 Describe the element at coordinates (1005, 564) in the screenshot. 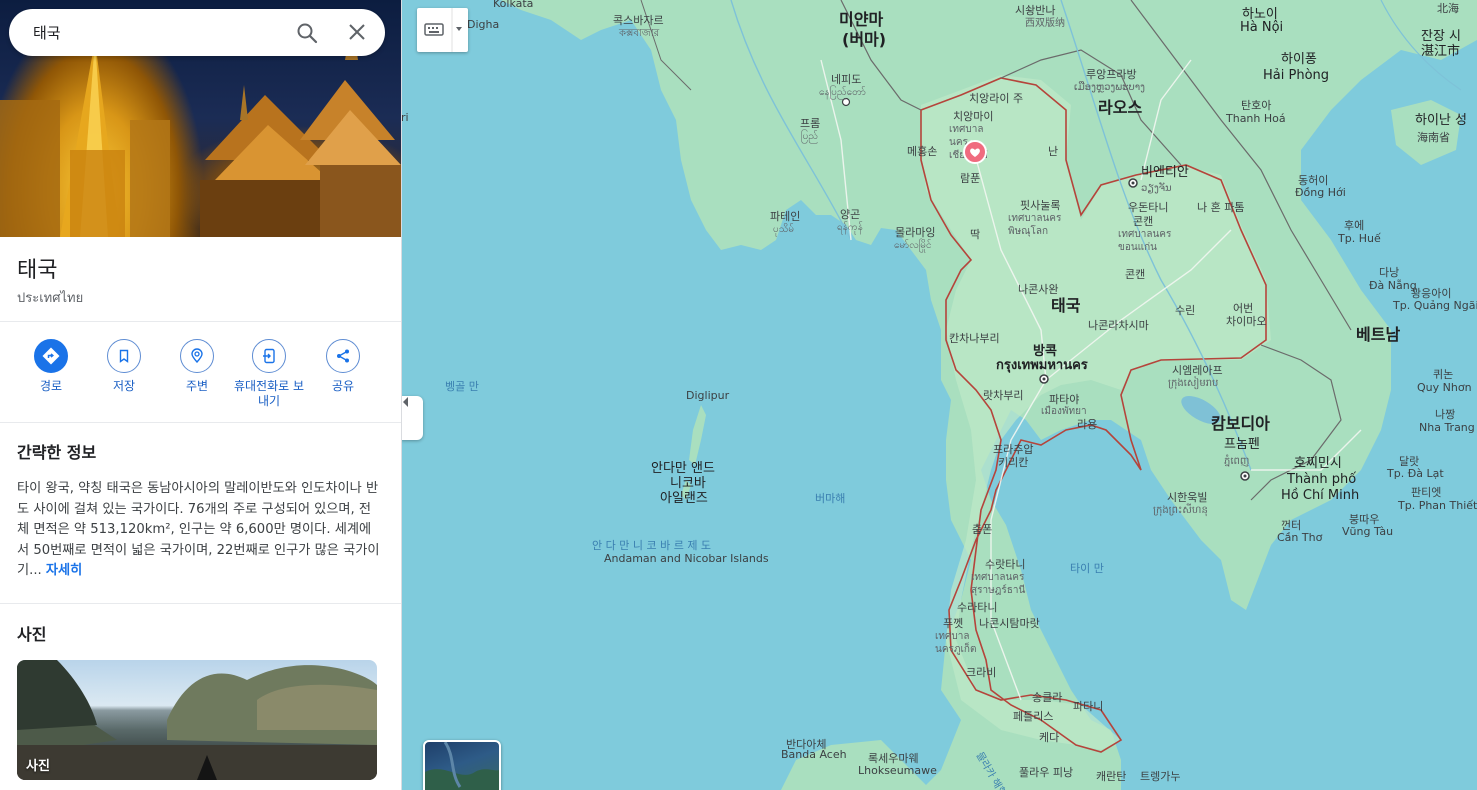

I see `label-suratthani: 수랏타니` at that location.